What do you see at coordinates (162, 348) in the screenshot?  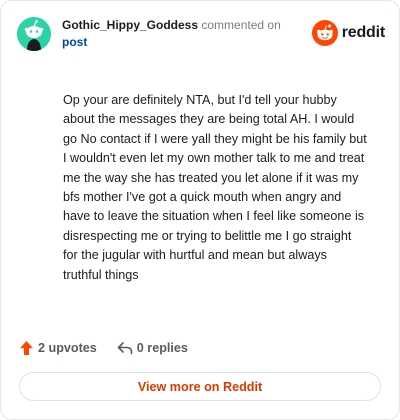 I see `replies-count: 0 replies` at bounding box center [162, 348].